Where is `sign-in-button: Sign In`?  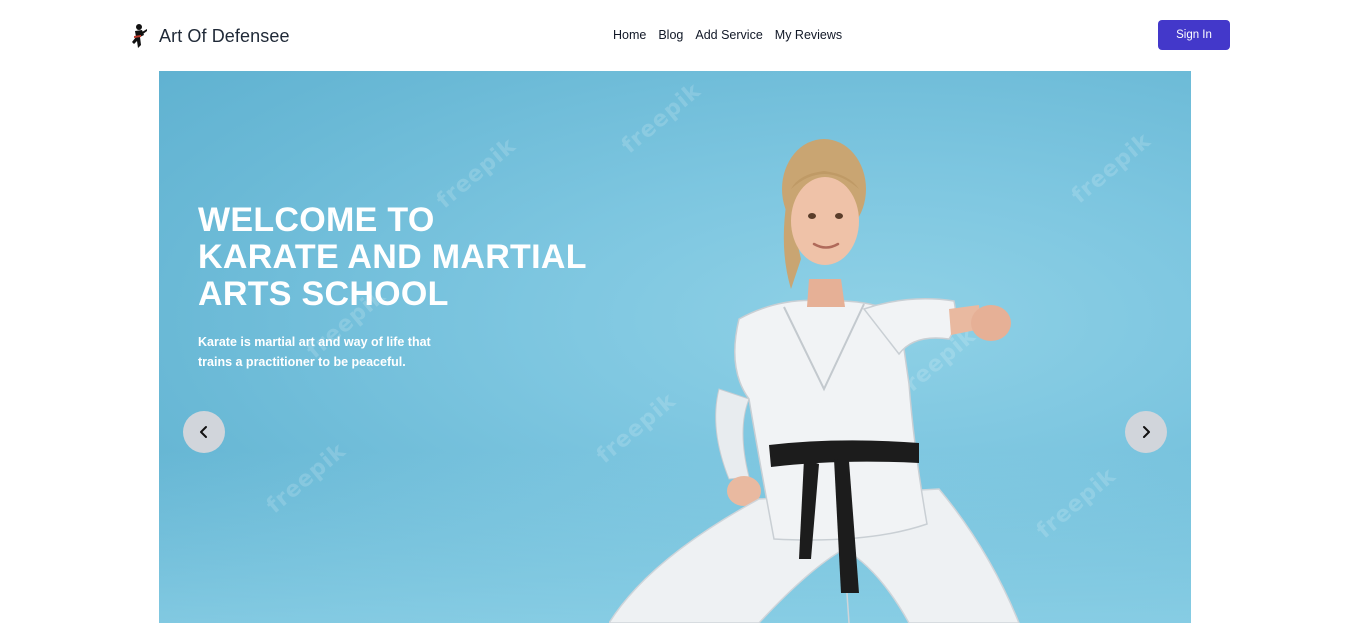 sign-in-button: Sign In is located at coordinates (1194, 35).